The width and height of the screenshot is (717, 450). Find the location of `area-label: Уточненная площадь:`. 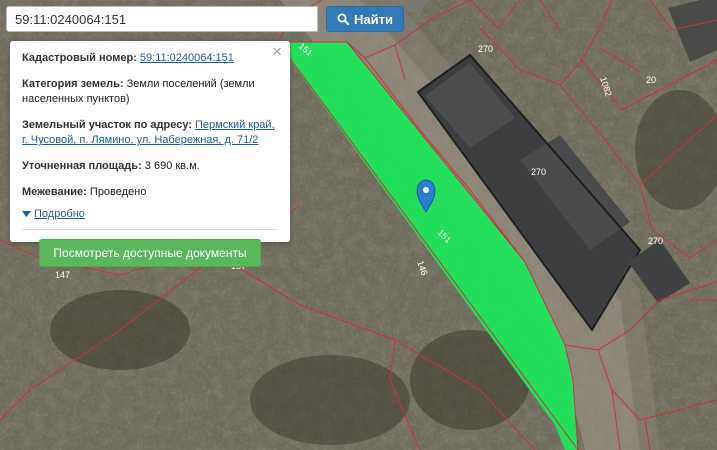

area-label: Уточненная площадь: is located at coordinates (82, 166).